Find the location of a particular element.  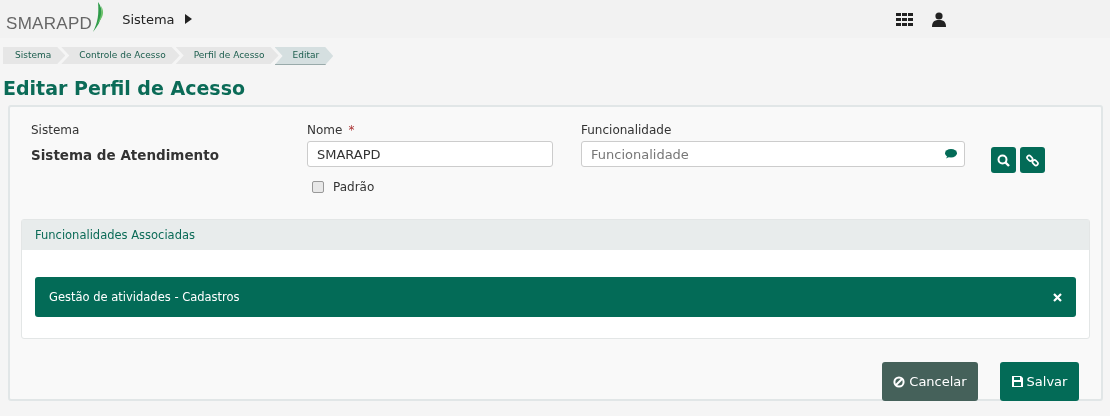

grid-icon is located at coordinates (904, 19).